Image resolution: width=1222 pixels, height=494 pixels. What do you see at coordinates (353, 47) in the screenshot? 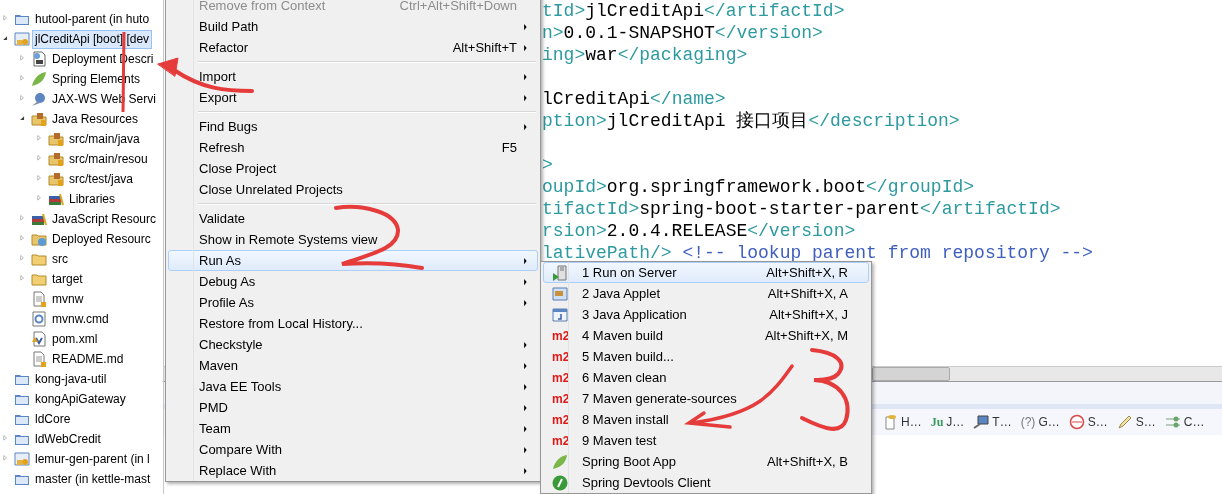
I see `menu-item: Refactor Alt+Shift+T` at bounding box center [353, 47].